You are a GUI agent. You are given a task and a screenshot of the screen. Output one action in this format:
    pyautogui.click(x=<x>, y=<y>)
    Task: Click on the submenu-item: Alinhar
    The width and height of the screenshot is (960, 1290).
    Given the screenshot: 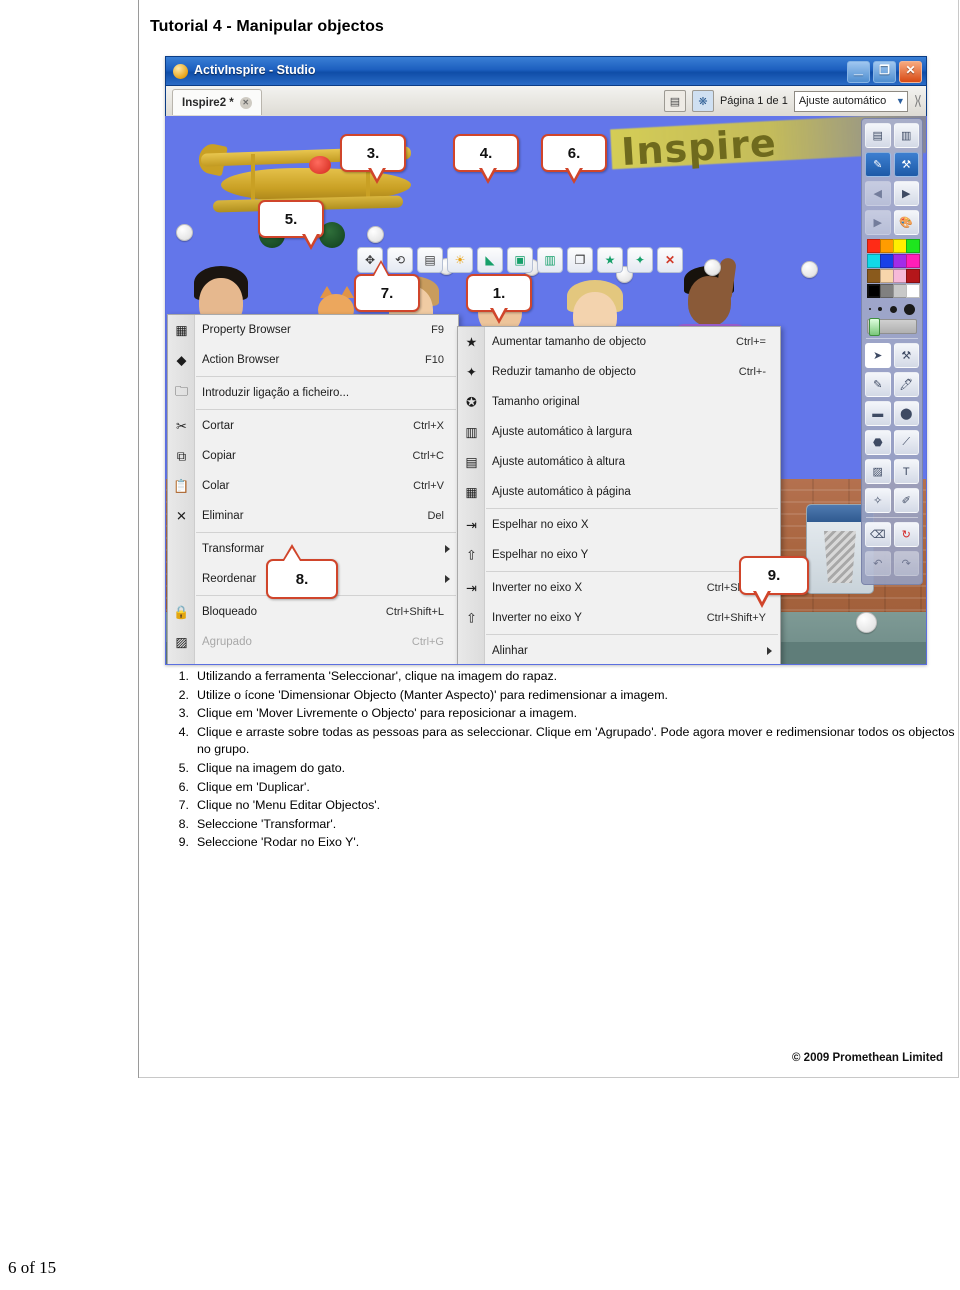 What is the action you would take?
    pyautogui.click(x=619, y=650)
    